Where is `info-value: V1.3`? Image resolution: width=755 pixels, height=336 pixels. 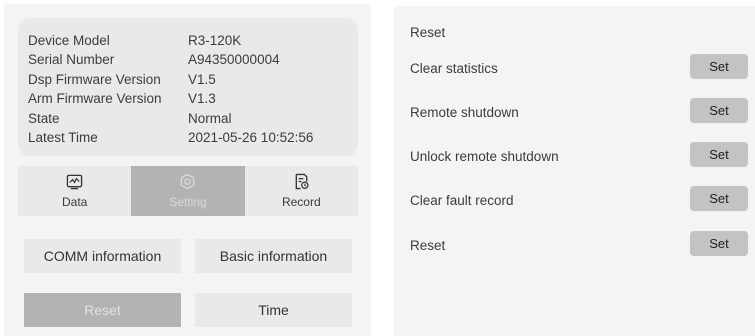 info-value: V1.3 is located at coordinates (202, 98).